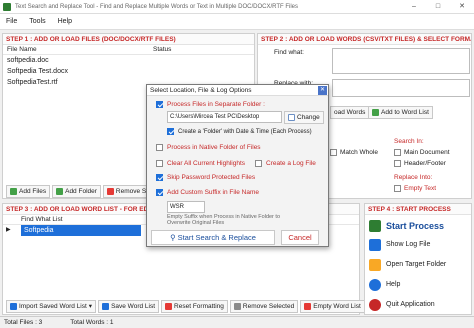 The width and height of the screenshot is (474, 328). I want to click on process-separate-option: Process Files in Separate Folder :, so click(210, 104).